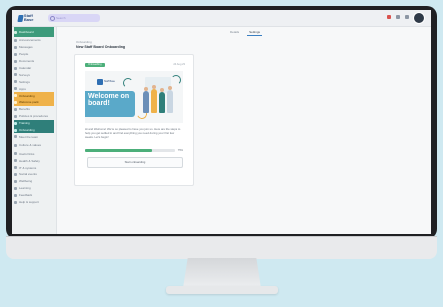 The image size is (443, 307). Describe the element at coordinates (109, 81) in the screenshot. I see `banner-logo-text: Staff Base` at that location.